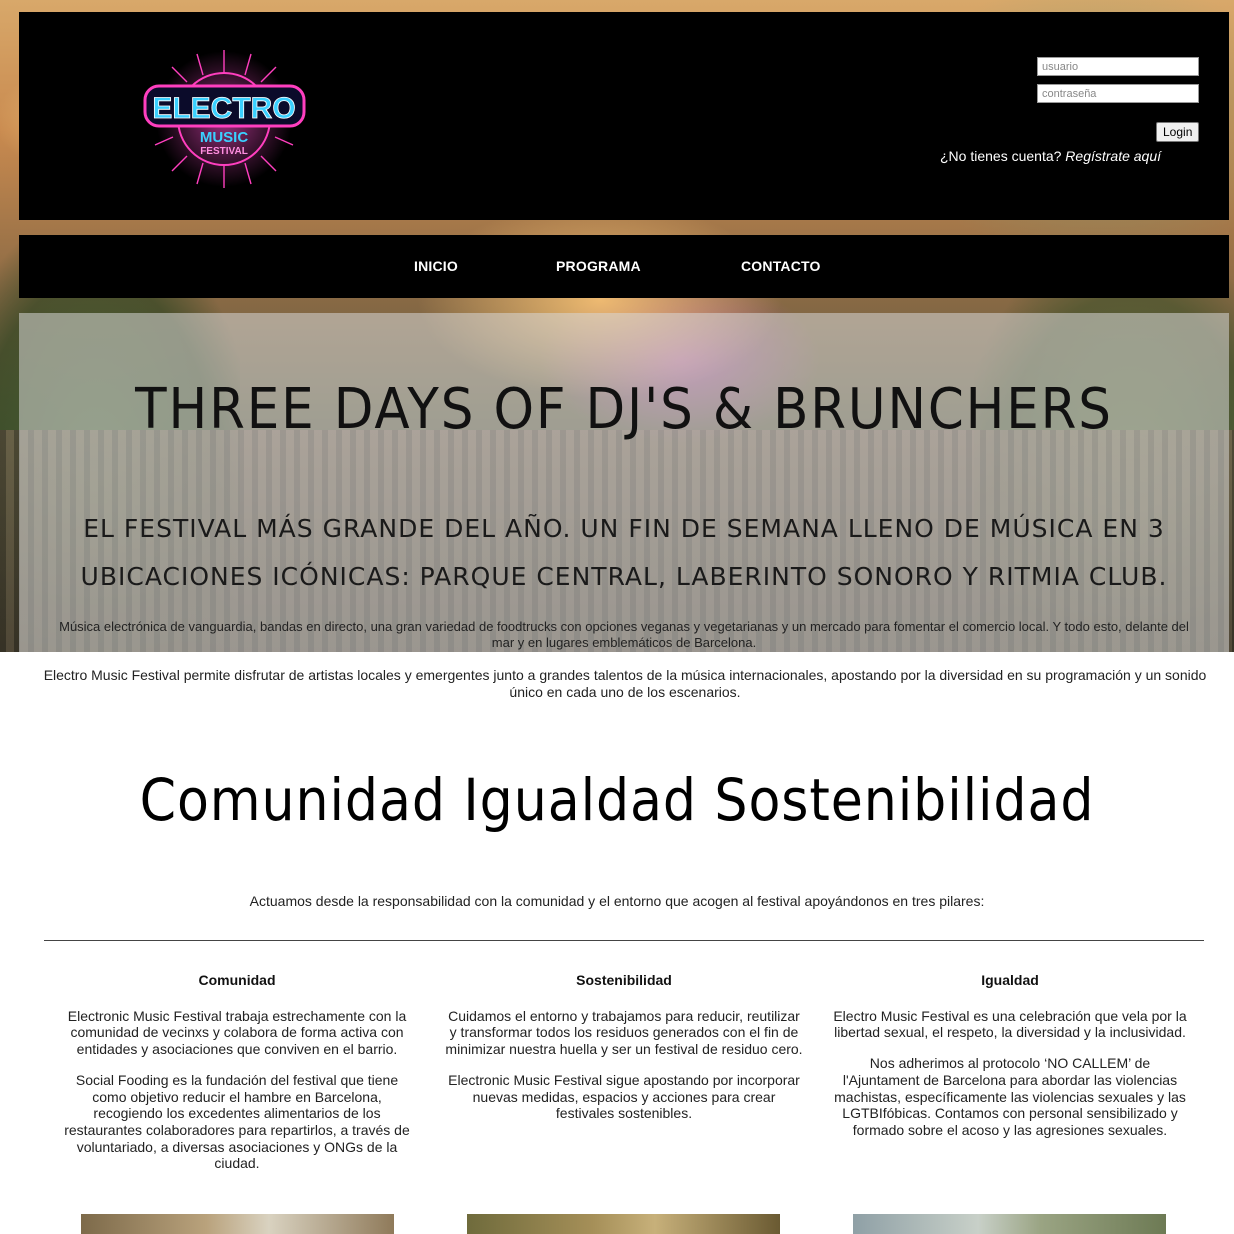 This screenshot has width=1234, height=1234. What do you see at coordinates (1009, 1224) in the screenshot?
I see `pillar-photo-igualdad` at bounding box center [1009, 1224].